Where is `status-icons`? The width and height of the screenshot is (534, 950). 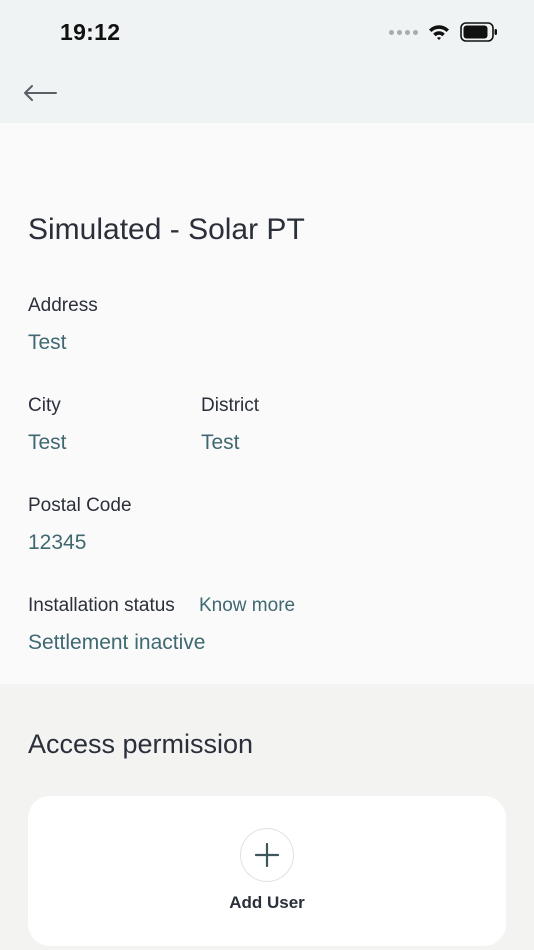 status-icons is located at coordinates (443, 32).